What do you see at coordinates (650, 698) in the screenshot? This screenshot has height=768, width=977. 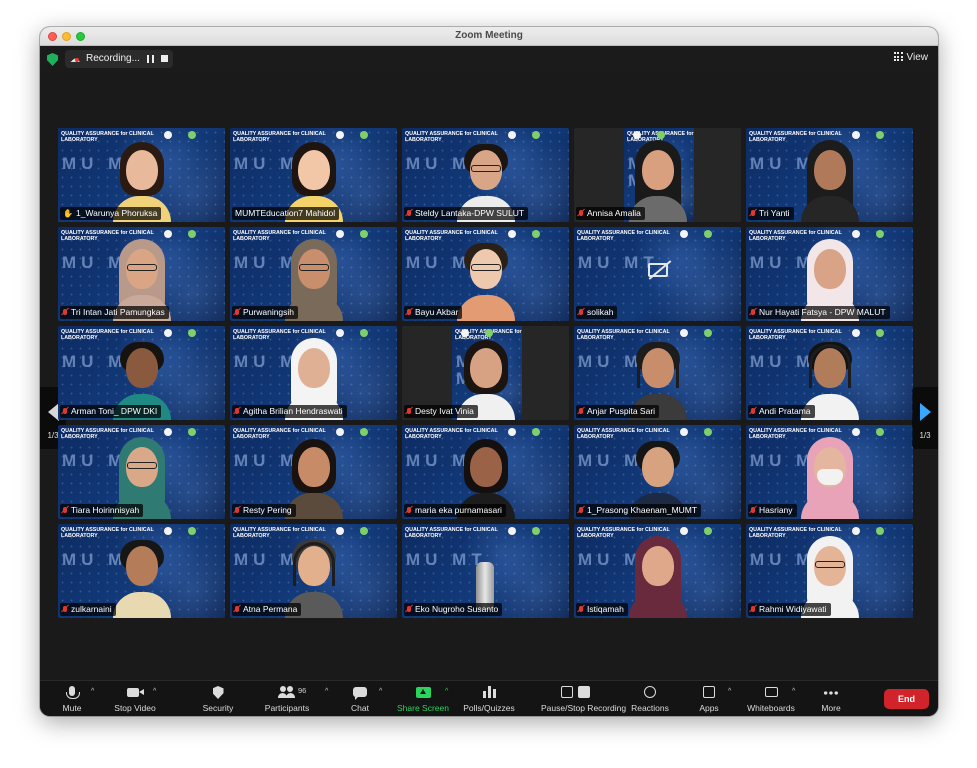 I see `reactions-button: Reactions` at bounding box center [650, 698].